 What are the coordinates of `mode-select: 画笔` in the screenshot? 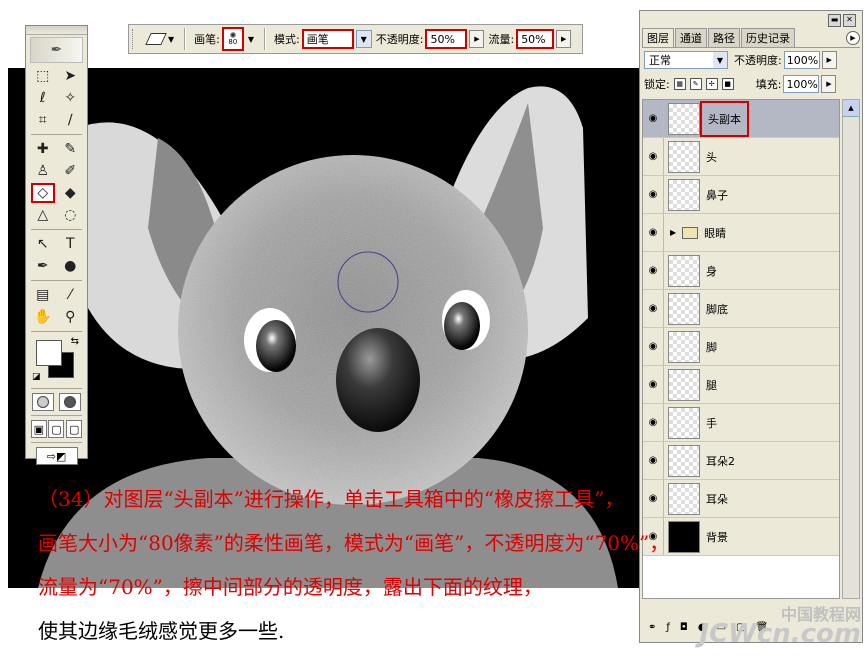 It's located at (327, 39).